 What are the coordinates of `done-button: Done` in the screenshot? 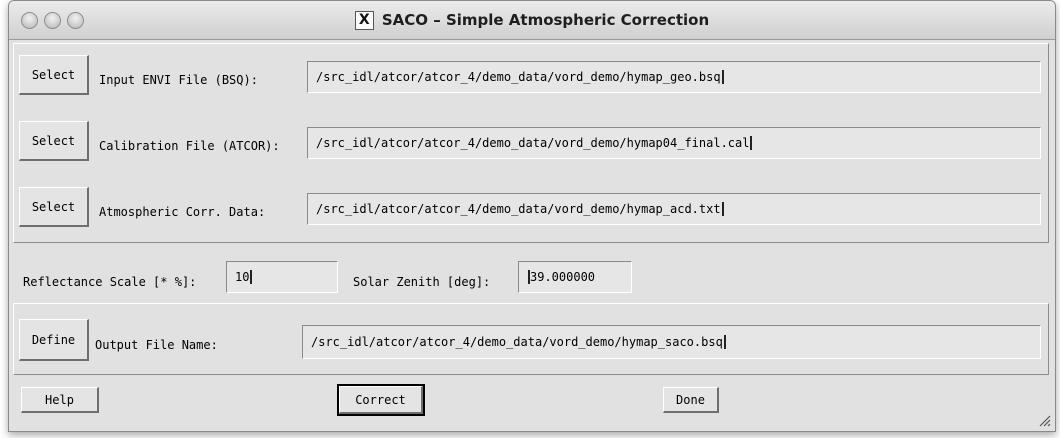 It's located at (691, 400).